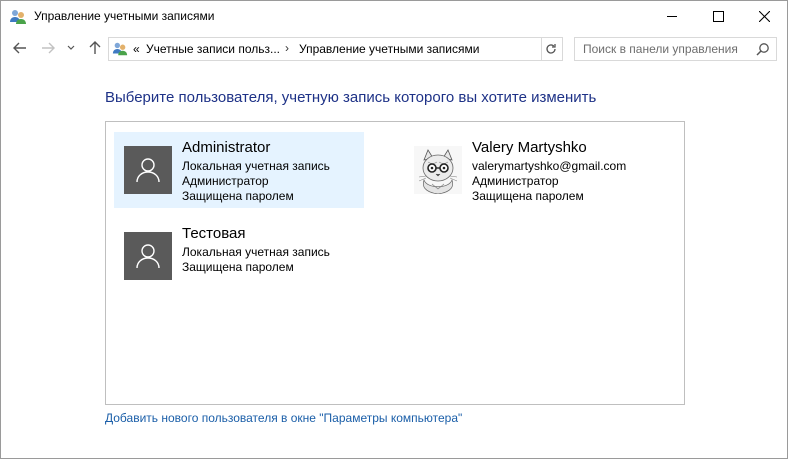  I want to click on forward-button, so click(48, 48).